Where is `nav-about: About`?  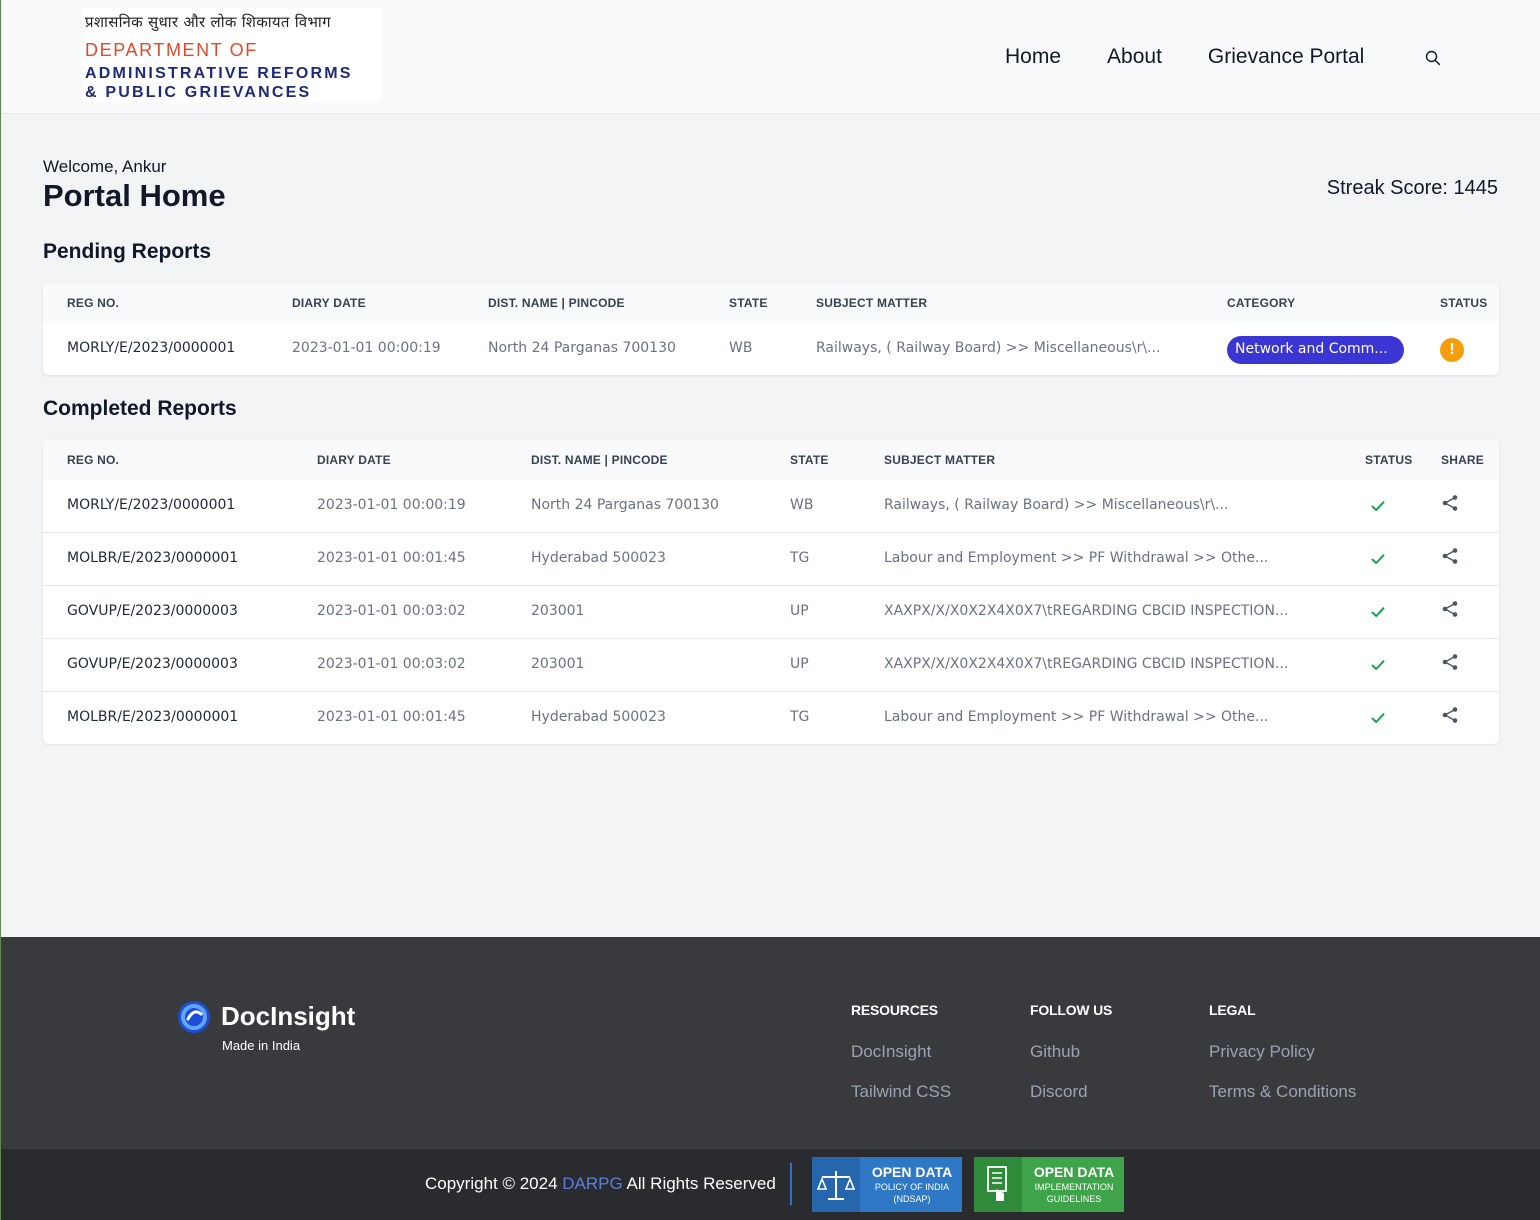 nav-about: About is located at coordinates (1134, 57).